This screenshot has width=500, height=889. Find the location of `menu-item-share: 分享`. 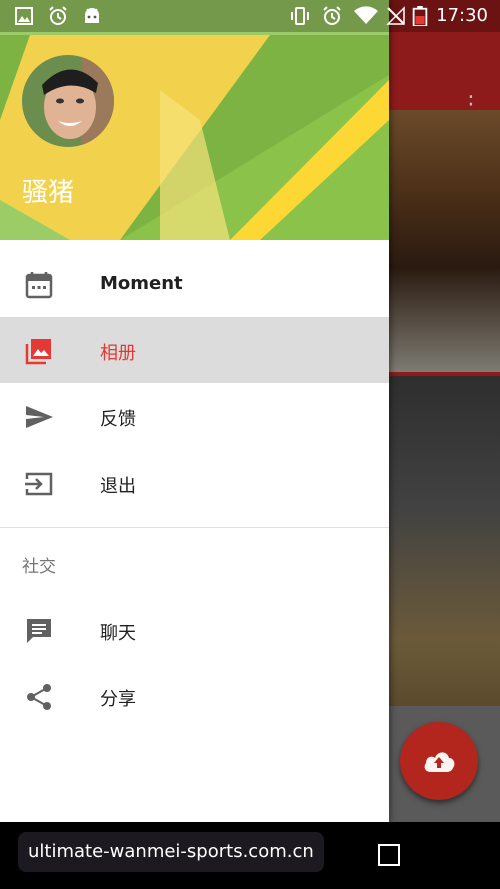

menu-item-share: 分享 is located at coordinates (194, 696).